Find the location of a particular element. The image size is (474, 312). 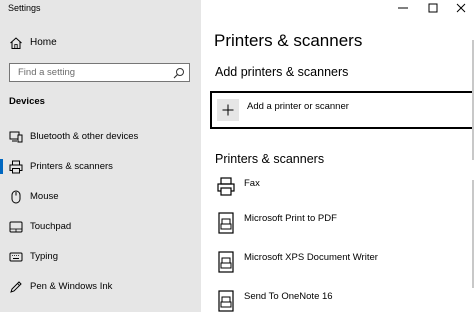

close-icon is located at coordinates (461, 8).